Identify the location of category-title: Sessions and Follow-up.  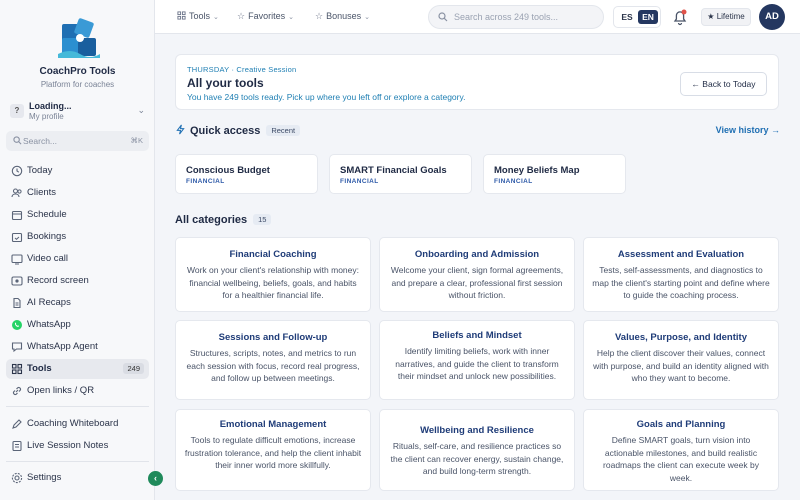
(273, 337).